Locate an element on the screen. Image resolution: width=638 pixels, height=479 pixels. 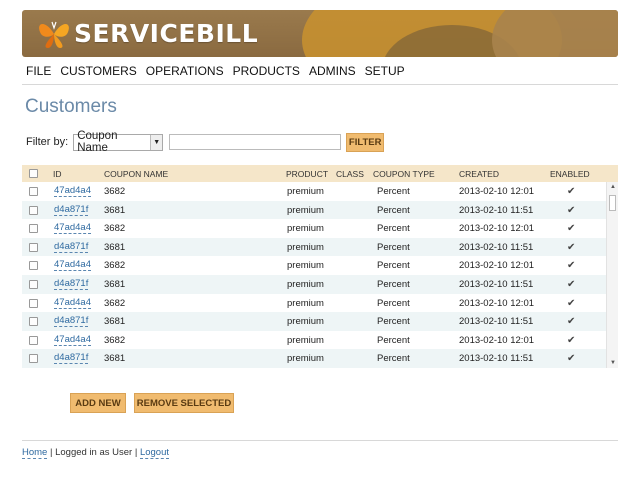
dropdown-arrow-icon: ▼ is located at coordinates (156, 142).